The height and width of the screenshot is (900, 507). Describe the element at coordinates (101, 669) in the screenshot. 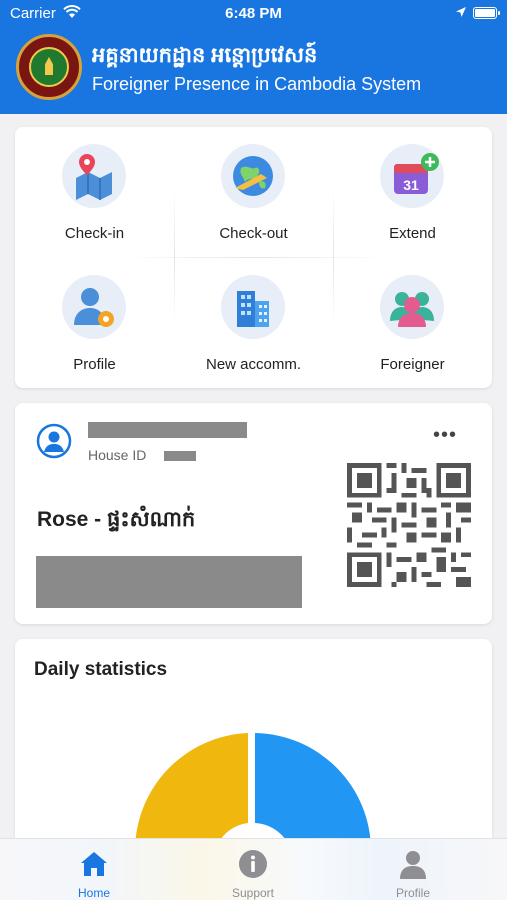

I see `stats-title: Daily statistics` at that location.